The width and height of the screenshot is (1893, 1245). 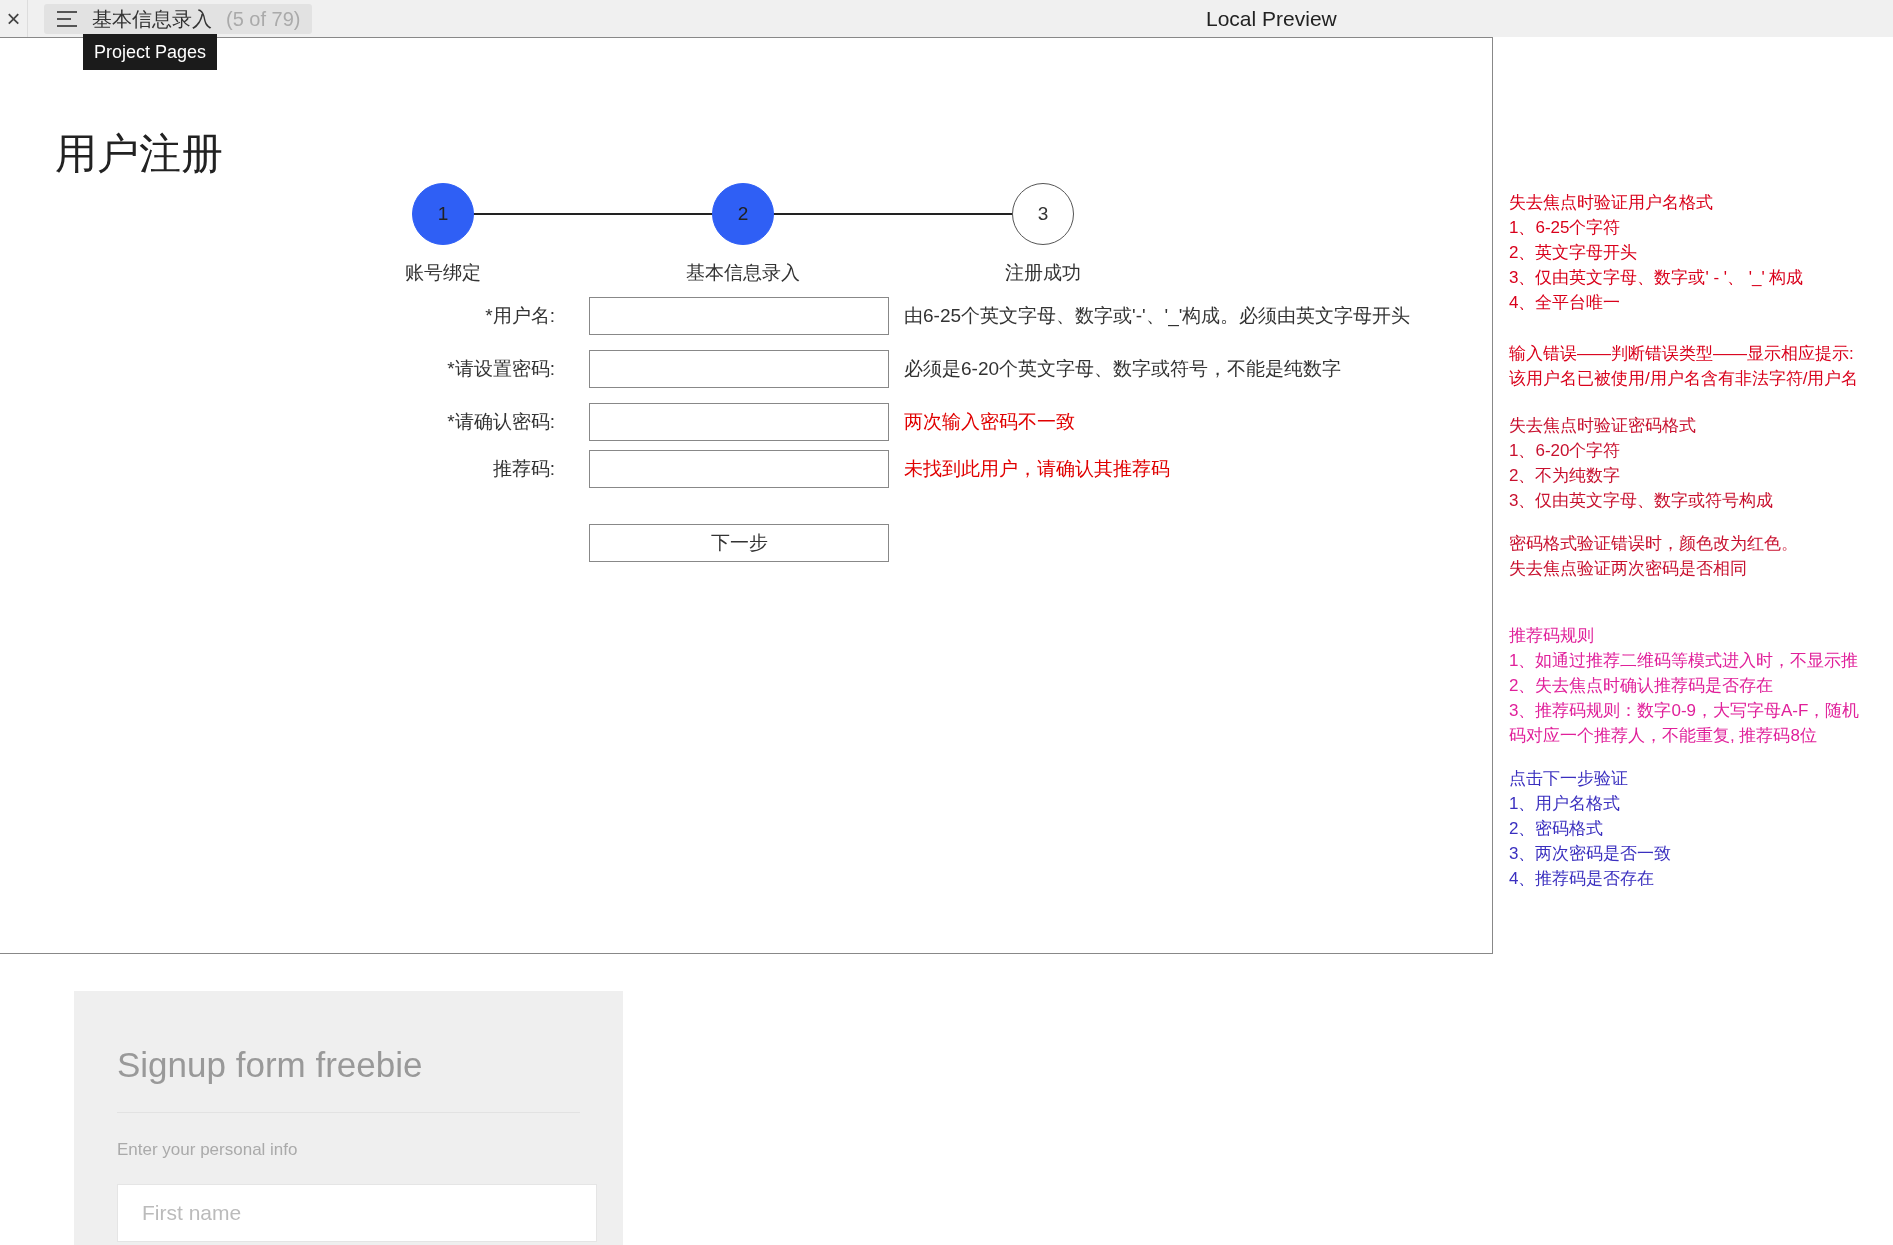 What do you see at coordinates (1684, 661) in the screenshot?
I see `note-line: 1、如通过推荐二维码等模式进入时，不显示推` at bounding box center [1684, 661].